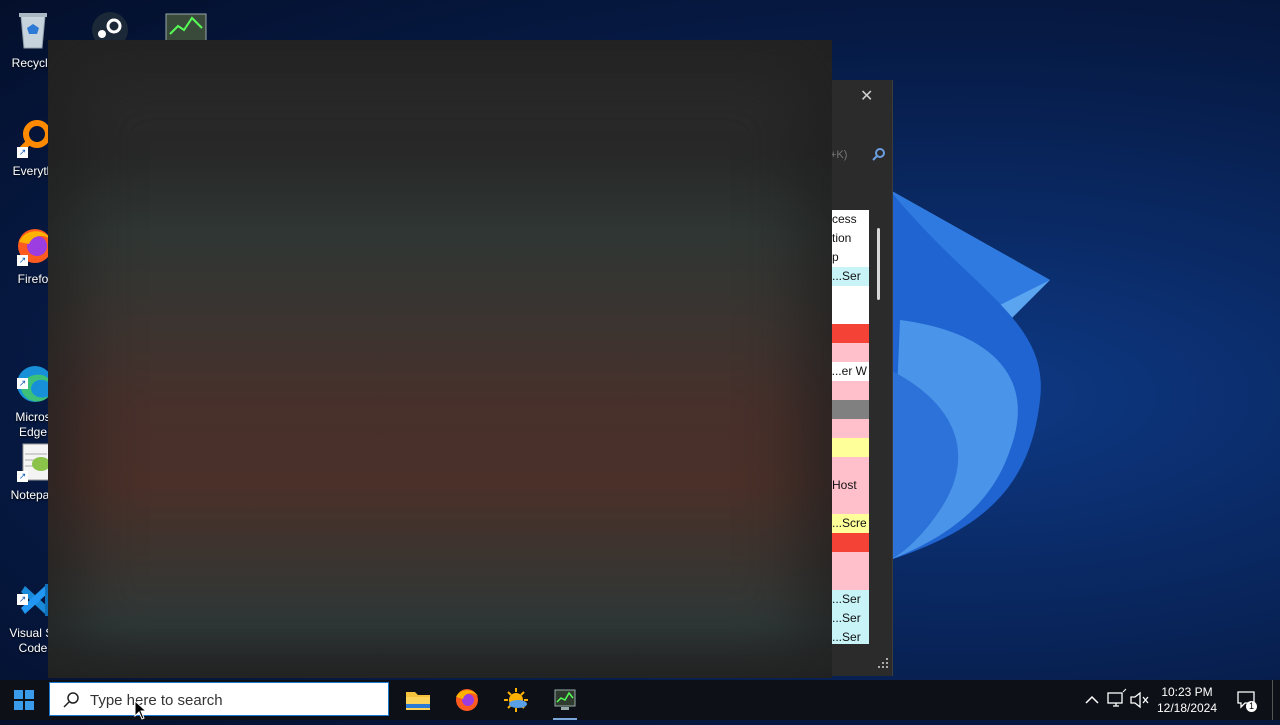  I want to click on windows-logo-icon, so click(24, 700).